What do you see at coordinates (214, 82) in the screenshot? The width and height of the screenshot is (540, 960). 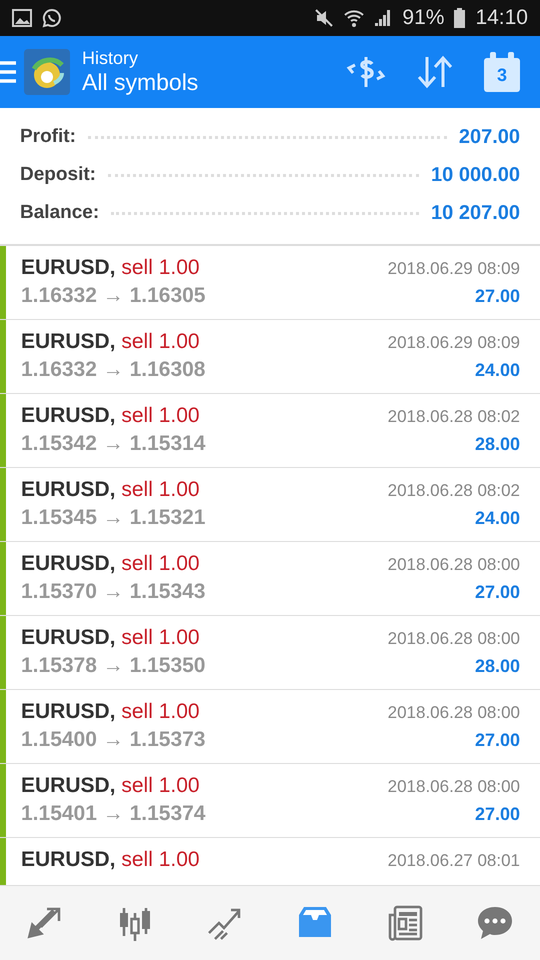 I see `symbol-filter: All symbols` at bounding box center [214, 82].